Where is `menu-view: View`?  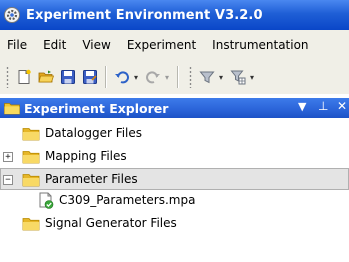 menu-view: View is located at coordinates (96, 45).